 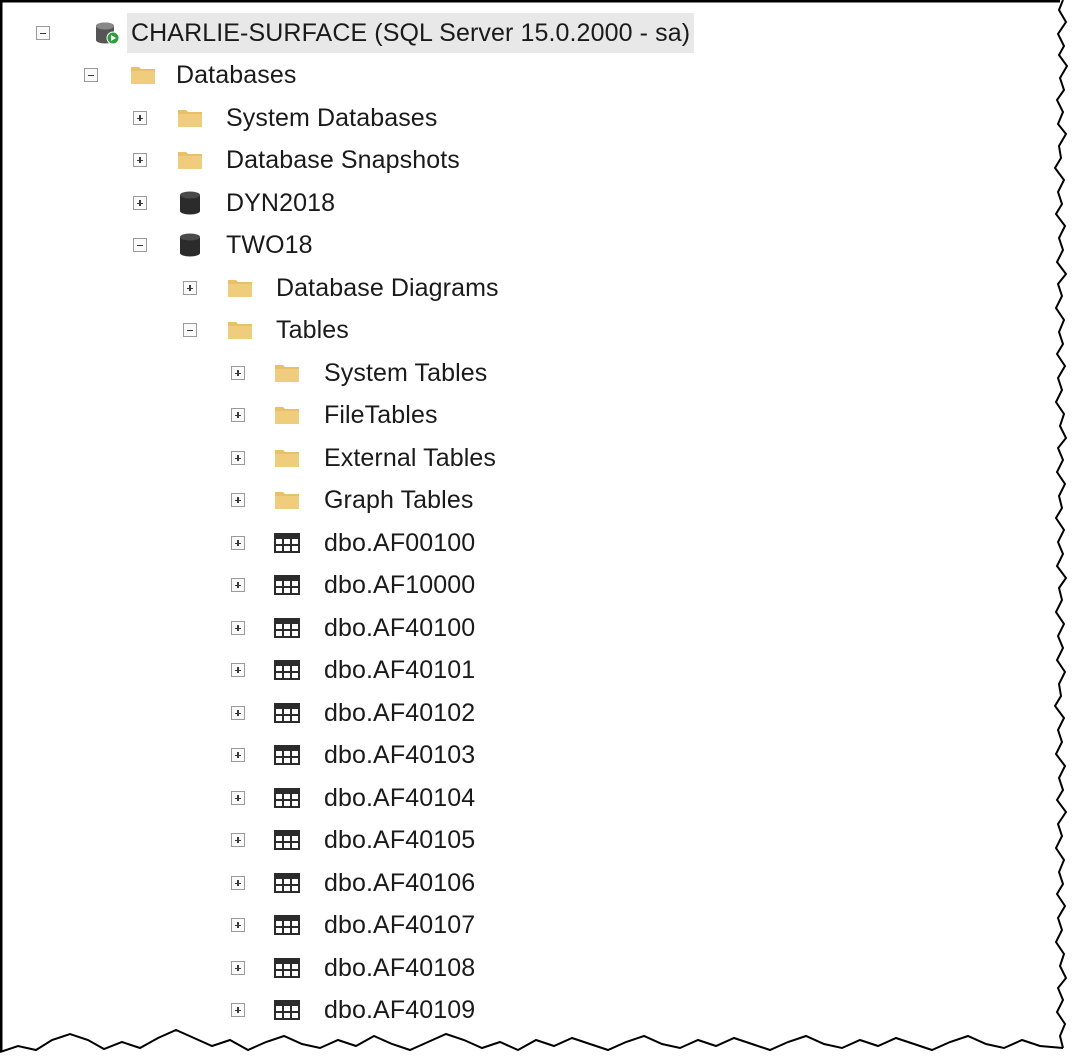 I want to click on table-label: dbo.AF40105, so click(x=400, y=840).